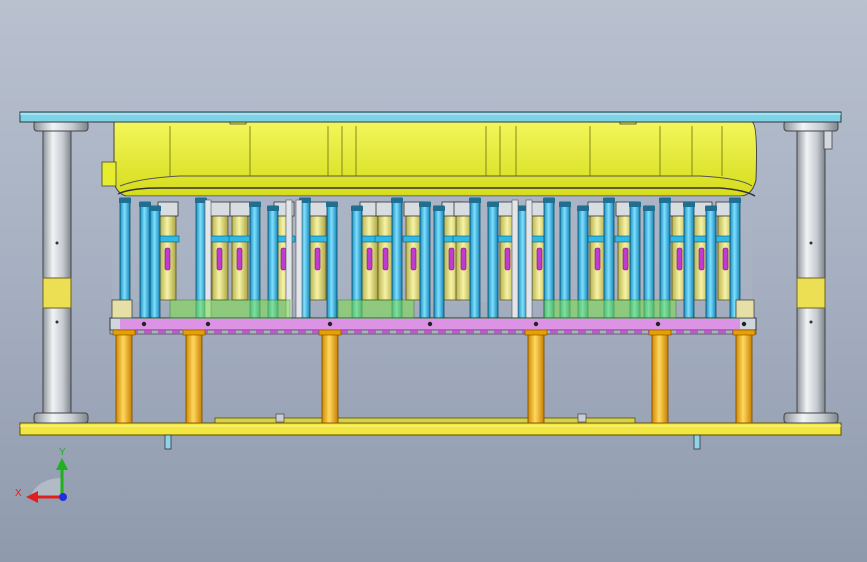  I want to click on y-axis-label: Y, so click(62, 452).